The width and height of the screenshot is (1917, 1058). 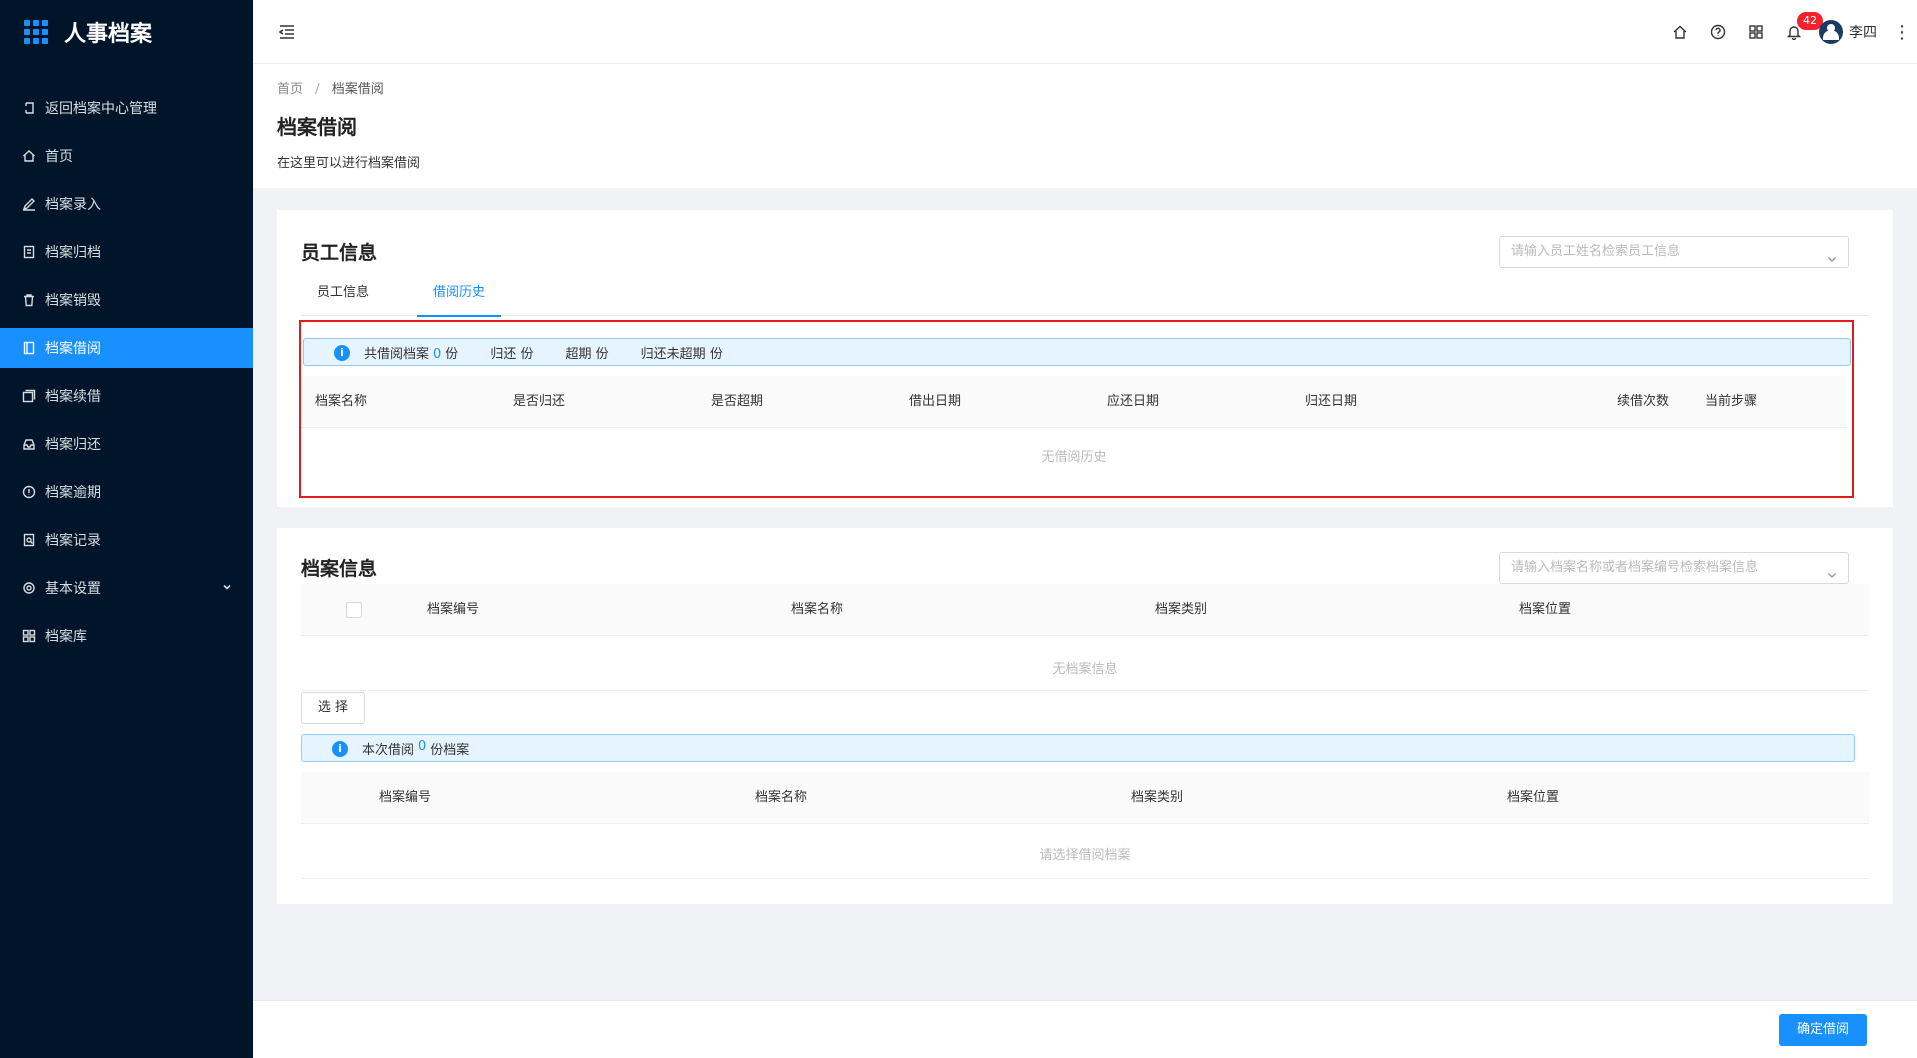 I want to click on app-logo: 人事档案, so click(x=126, y=32).